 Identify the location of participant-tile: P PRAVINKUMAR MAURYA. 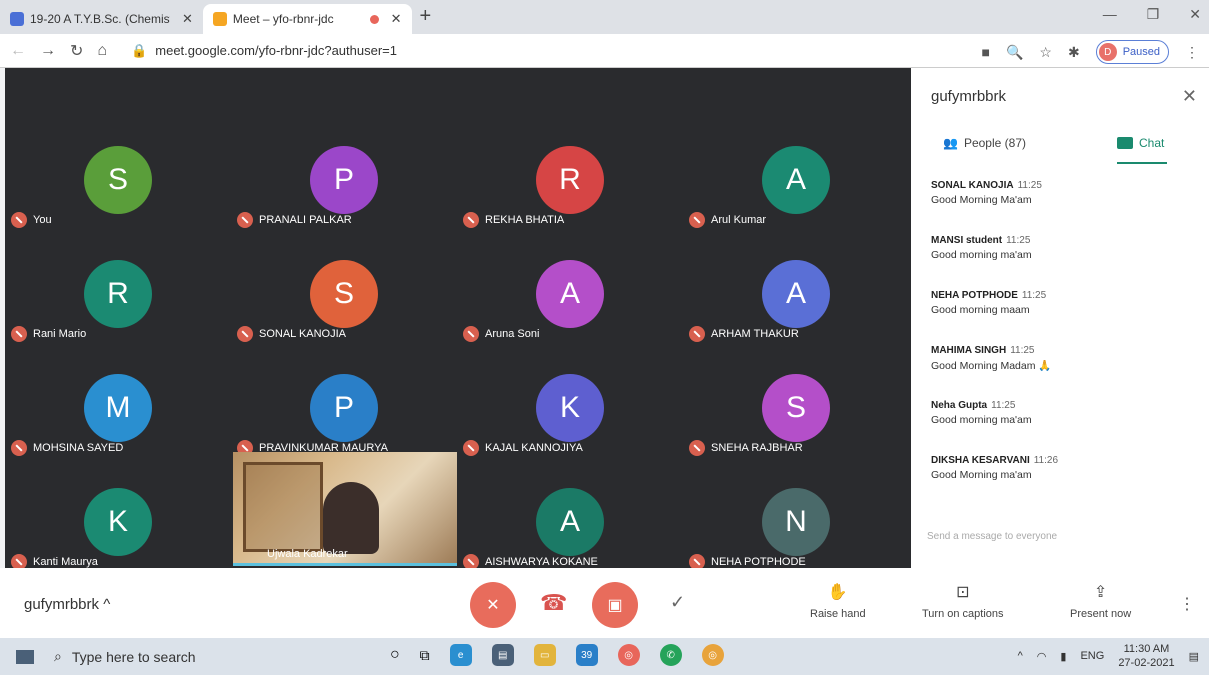
(344, 411).